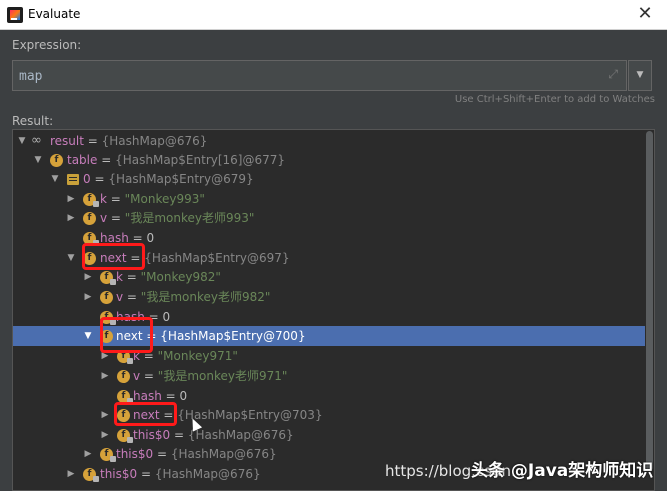 The image size is (667, 491). I want to click on node-name: hash, so click(147, 396).